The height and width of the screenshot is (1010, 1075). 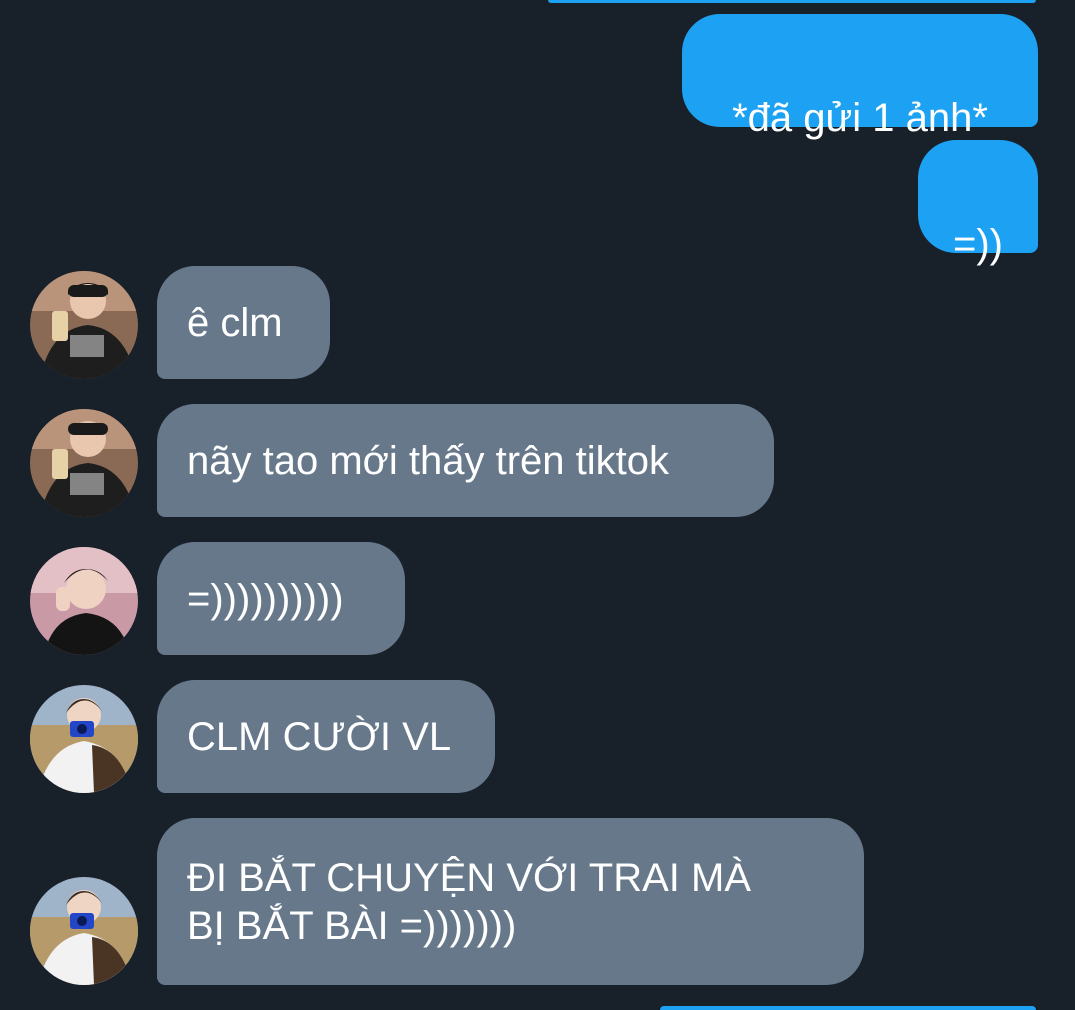 What do you see at coordinates (848, 1008) in the screenshot?
I see `next-message-bubble-edge` at bounding box center [848, 1008].